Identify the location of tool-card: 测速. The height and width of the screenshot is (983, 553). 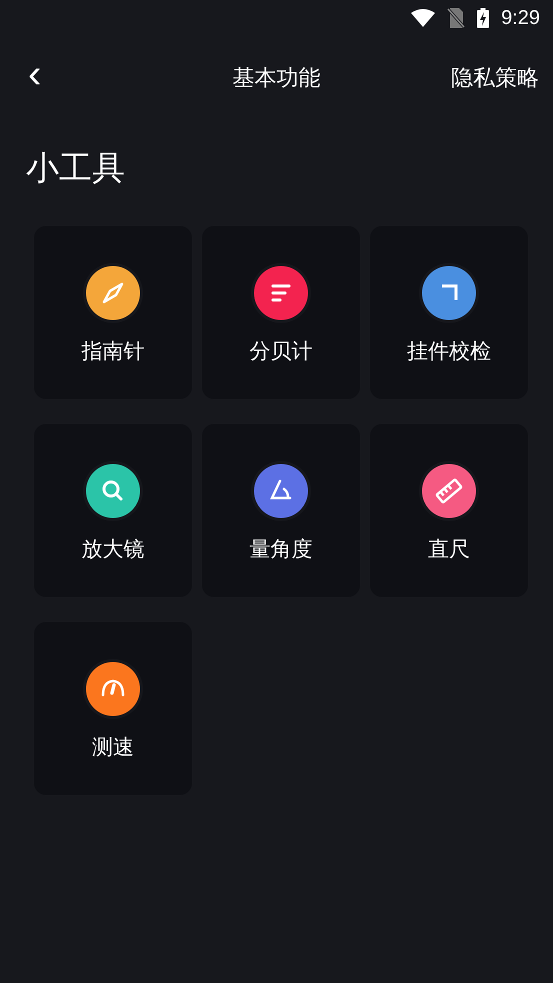
(113, 708).